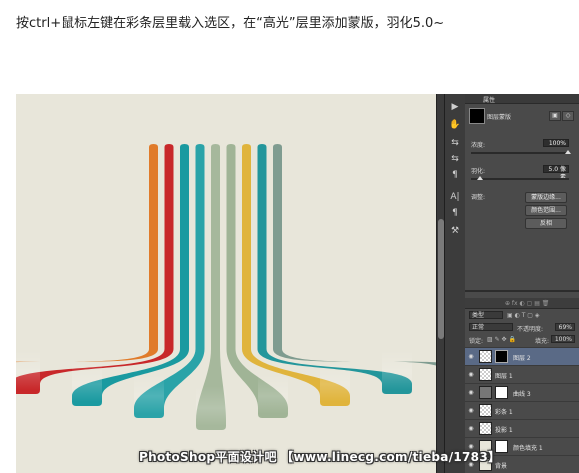  Describe the element at coordinates (504, 430) in the screenshot. I see `layer-name: 投影 1` at that location.